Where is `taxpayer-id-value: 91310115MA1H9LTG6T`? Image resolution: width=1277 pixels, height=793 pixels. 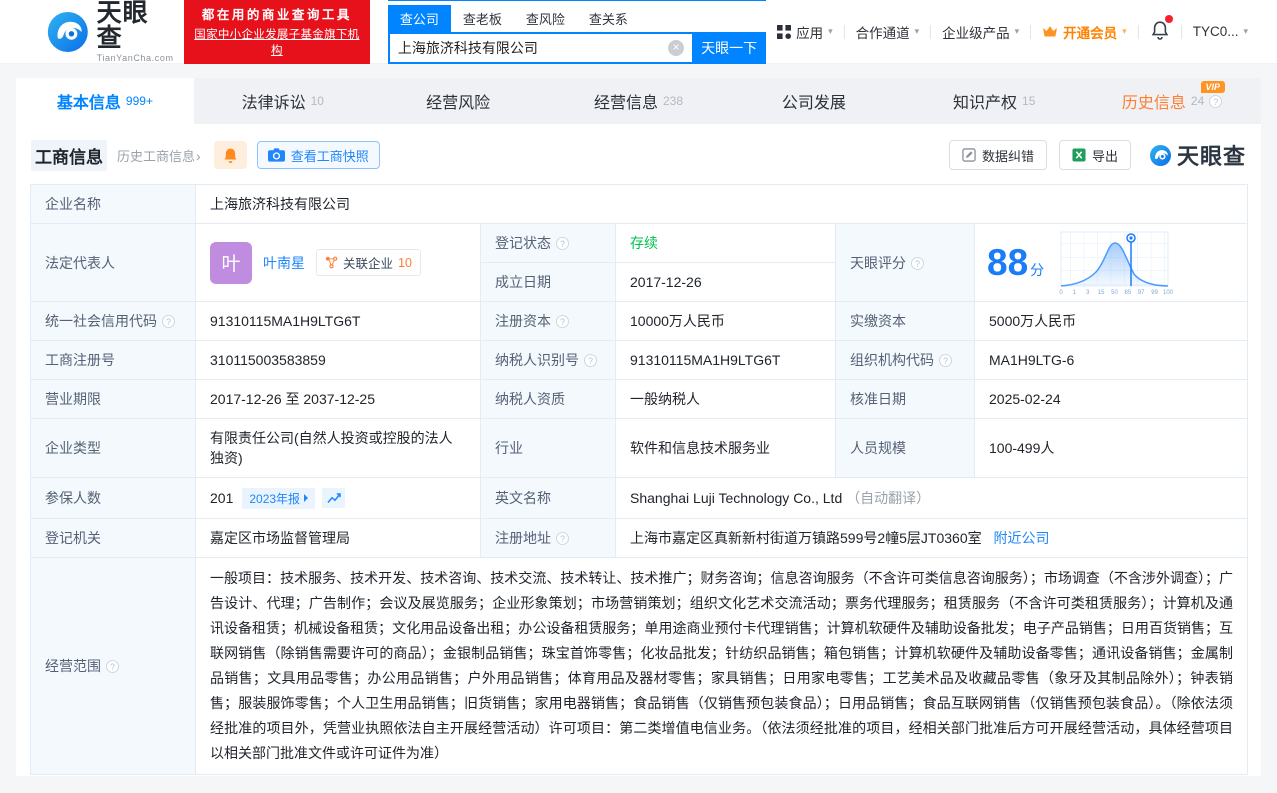 taxpayer-id-value: 91310115MA1H9LTG6T is located at coordinates (725, 360).